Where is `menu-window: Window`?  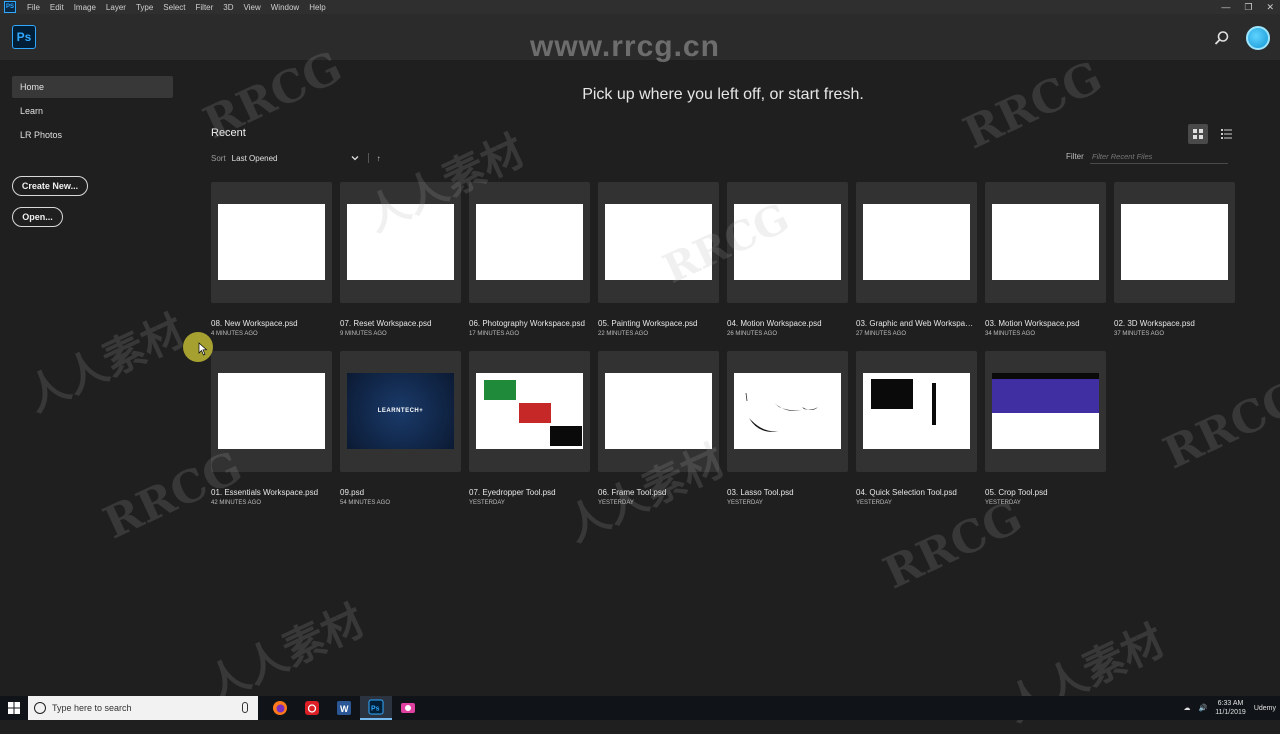
menu-window: Window is located at coordinates (285, 7).